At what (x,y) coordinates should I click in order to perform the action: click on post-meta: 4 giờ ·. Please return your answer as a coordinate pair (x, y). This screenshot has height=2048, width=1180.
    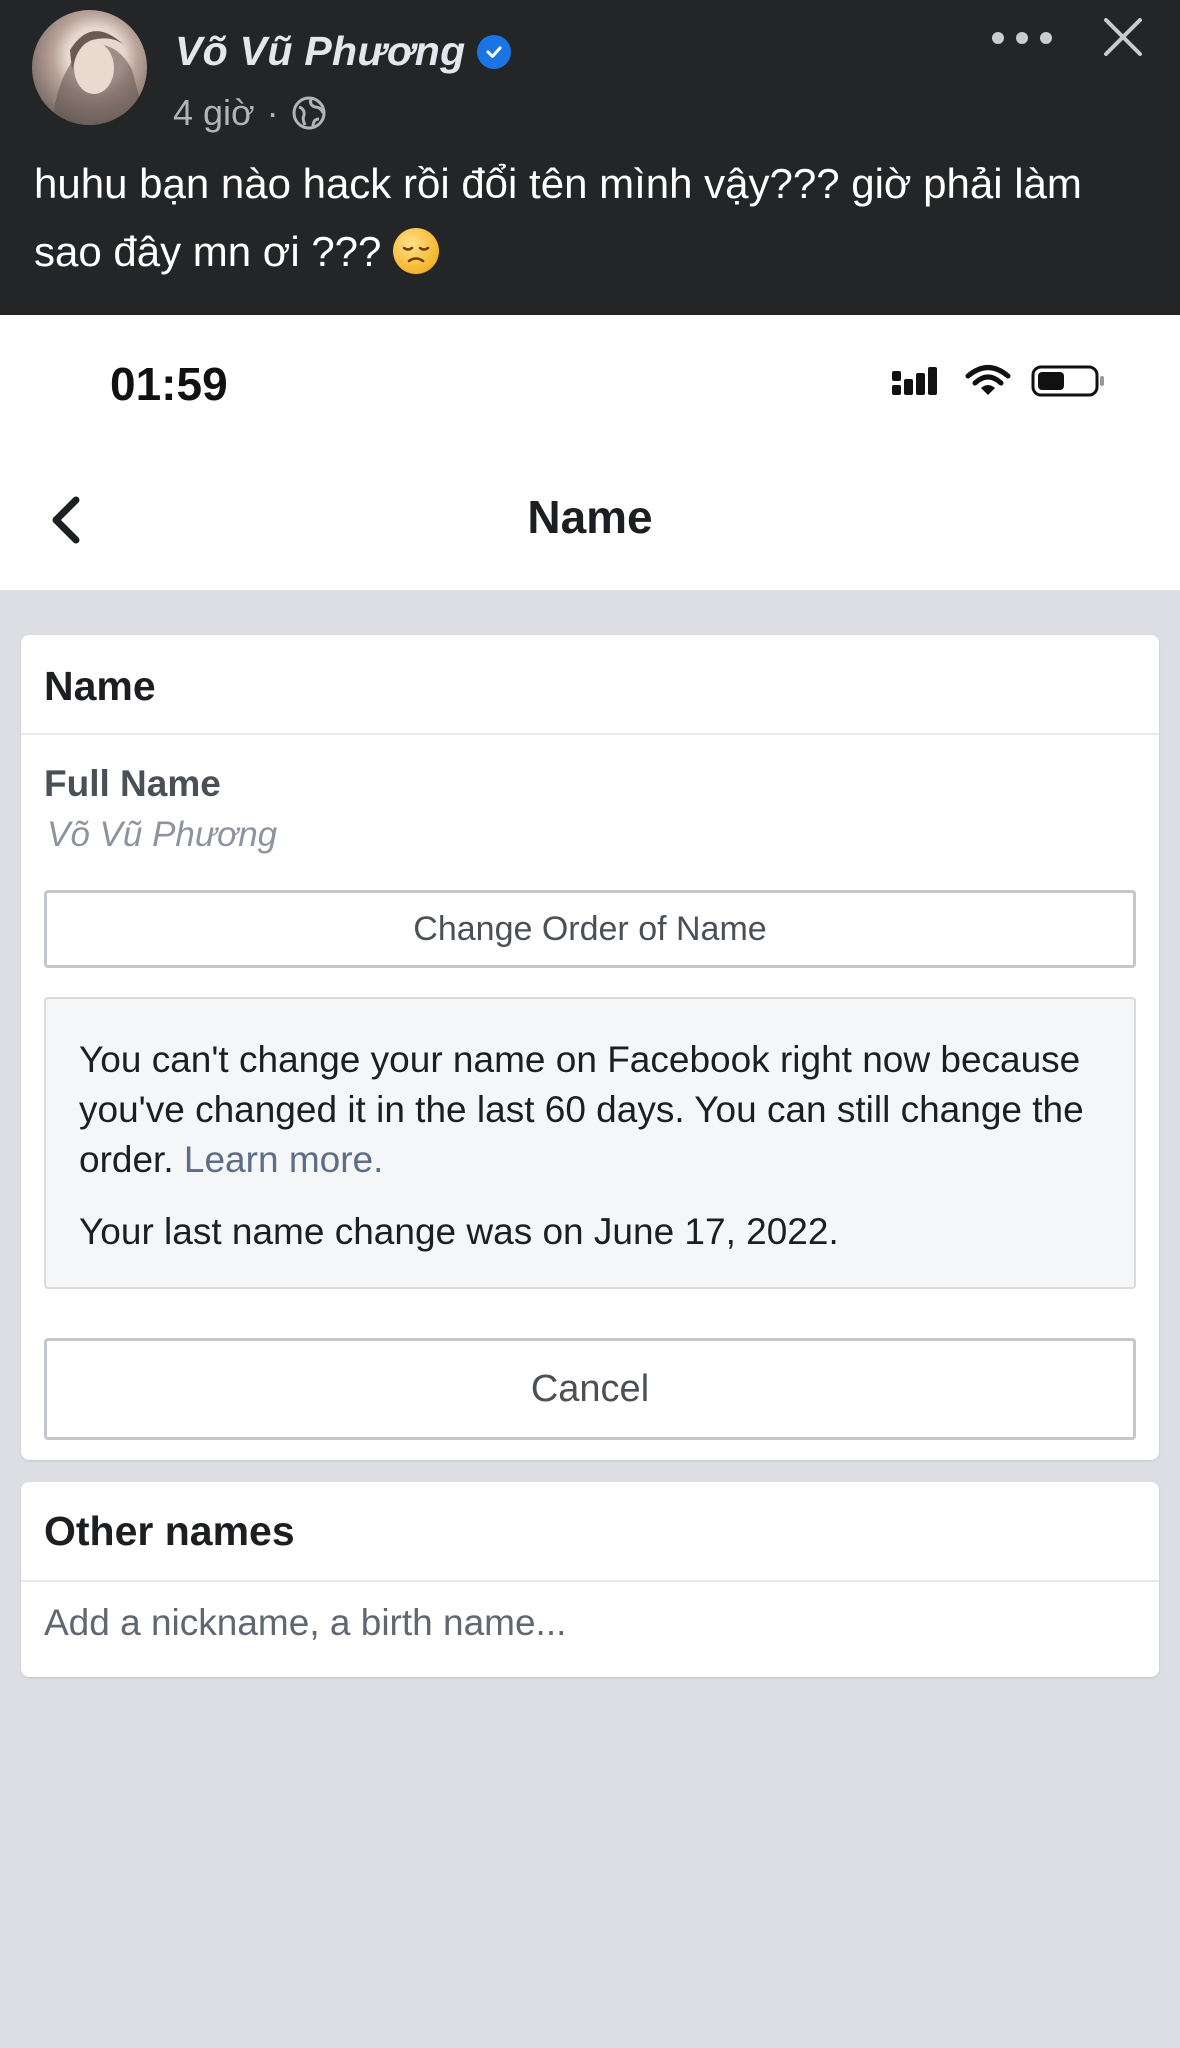
    Looking at the image, I should click on (250, 113).